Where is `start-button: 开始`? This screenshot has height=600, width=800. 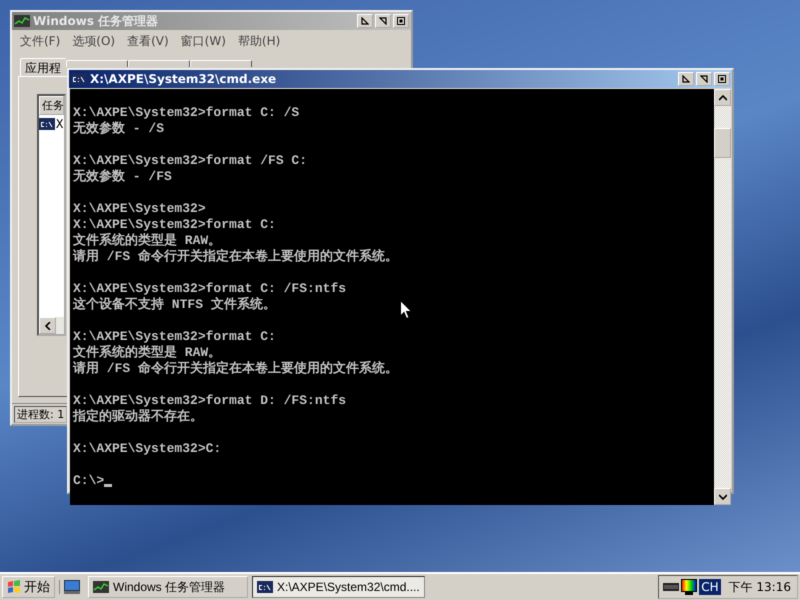 start-button: 开始 is located at coordinates (28, 587).